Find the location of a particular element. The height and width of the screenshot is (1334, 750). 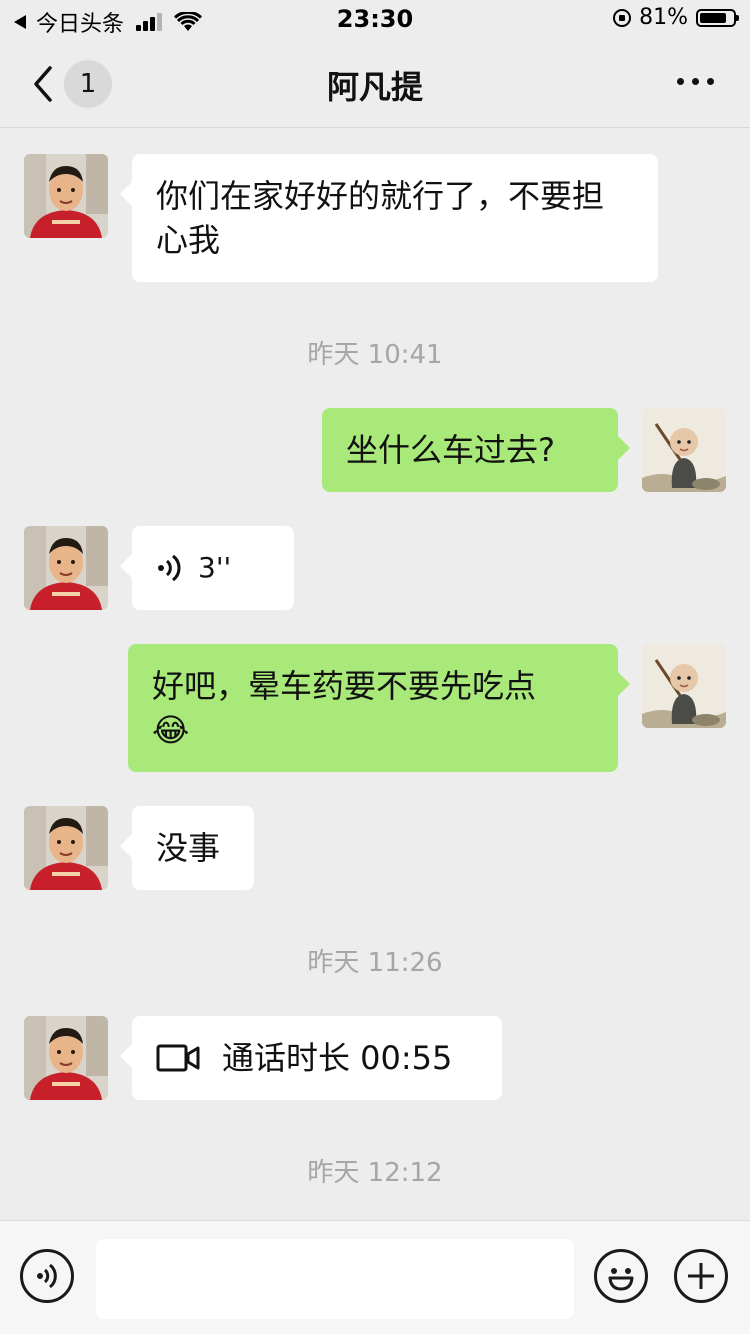

battery-fill is located at coordinates (713, 17).